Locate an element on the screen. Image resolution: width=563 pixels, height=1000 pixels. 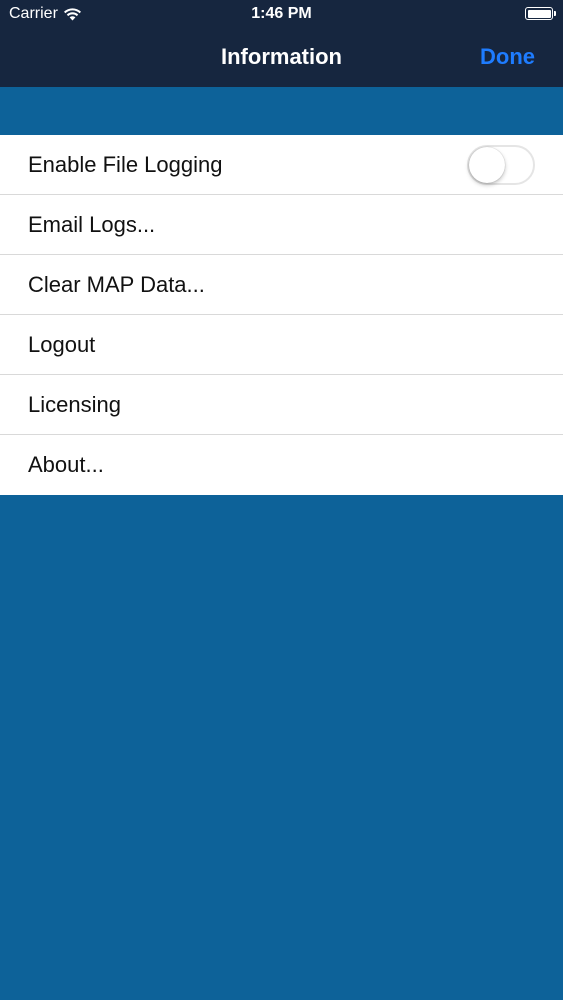
navigation-bar: Carrier 1:46 PM Information Done is located at coordinates (281, 43).